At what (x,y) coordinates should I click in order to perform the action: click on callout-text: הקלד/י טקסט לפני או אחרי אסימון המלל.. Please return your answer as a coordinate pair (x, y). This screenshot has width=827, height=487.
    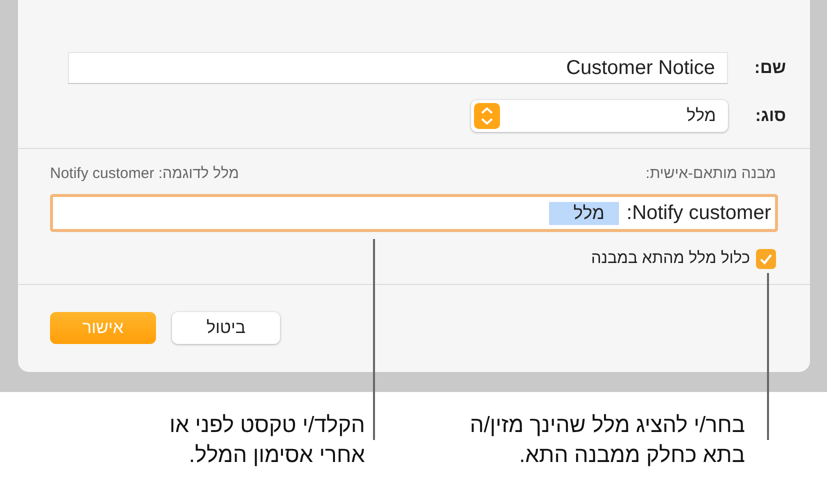
    Looking at the image, I should click on (266, 440).